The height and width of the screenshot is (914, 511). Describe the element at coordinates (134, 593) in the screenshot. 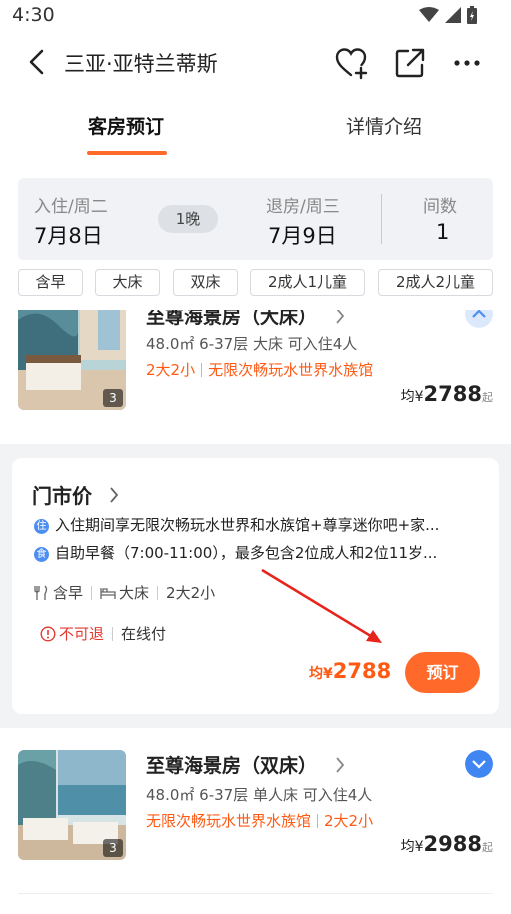

I see `feat-bed: 大床` at that location.